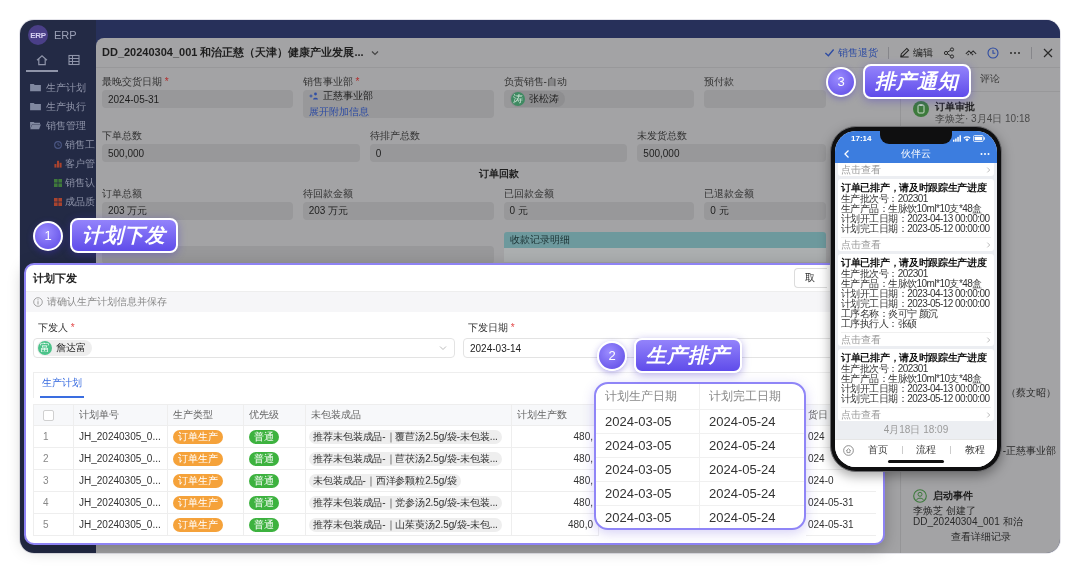 This screenshot has height=572, width=1080. What do you see at coordinates (968, 515) in the screenshot?
I see `activity-meta: 李焕芝 创建了 DD_20240304_001 和治` at bounding box center [968, 515].